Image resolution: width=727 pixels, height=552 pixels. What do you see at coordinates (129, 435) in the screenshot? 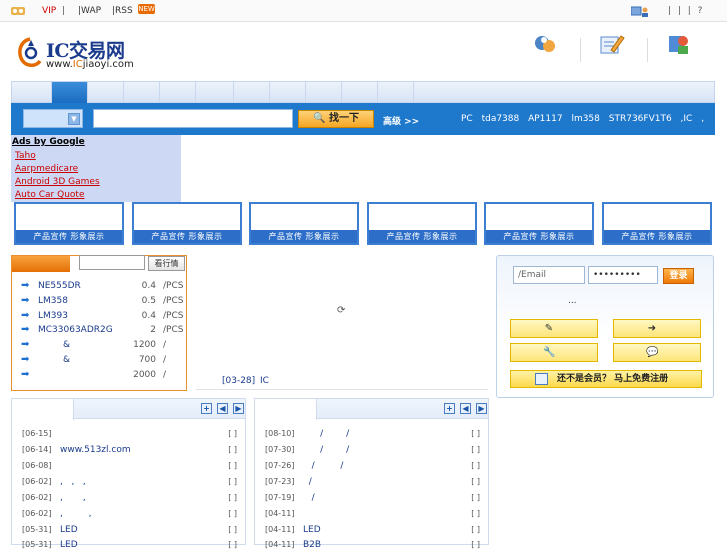
I see `list-item: [06-15][ ]` at bounding box center [129, 435].